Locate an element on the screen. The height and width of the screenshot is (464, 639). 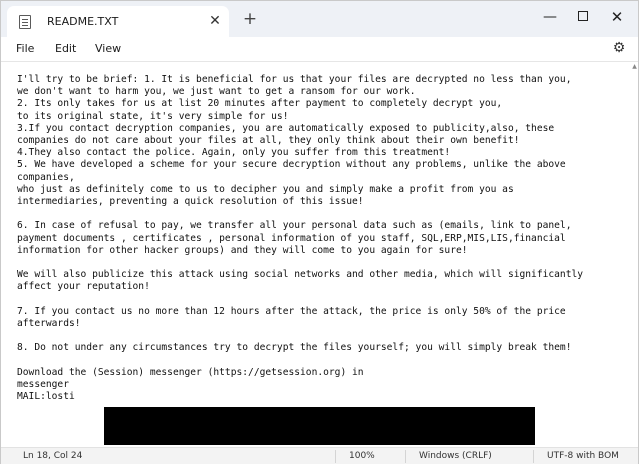
menu-edit: Edit is located at coordinates (65, 48).